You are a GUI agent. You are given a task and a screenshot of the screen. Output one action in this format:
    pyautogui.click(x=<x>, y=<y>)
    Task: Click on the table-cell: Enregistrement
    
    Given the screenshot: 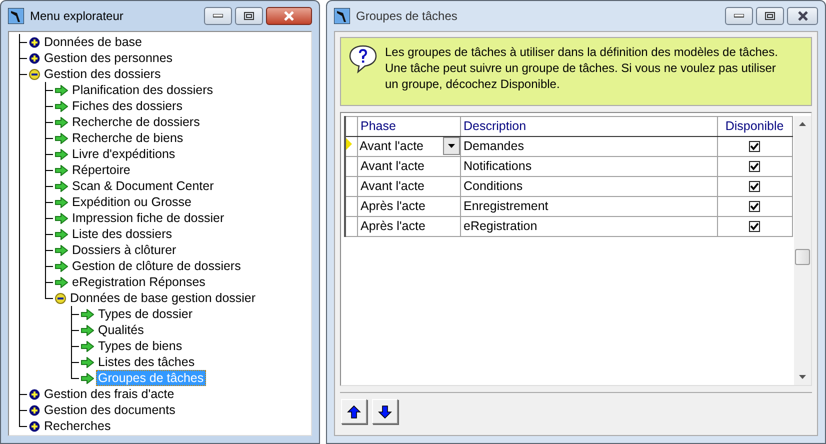 What is the action you would take?
    pyautogui.click(x=588, y=206)
    